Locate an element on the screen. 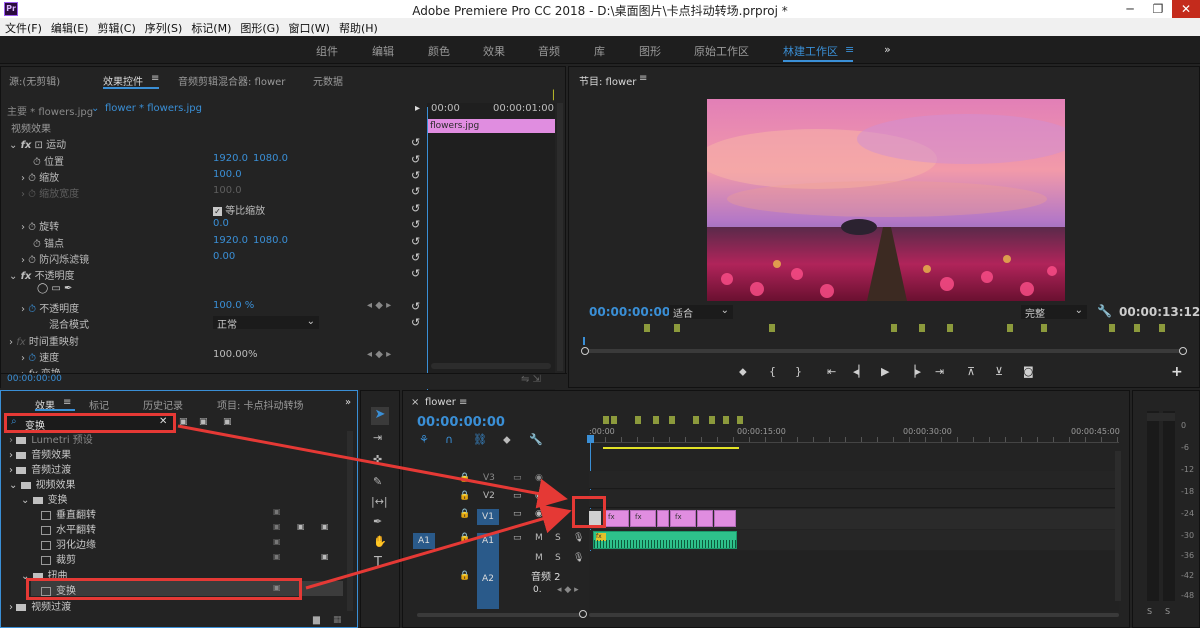 The width and height of the screenshot is (1200, 628). annotation-arrows is located at coordinates (374, 507).